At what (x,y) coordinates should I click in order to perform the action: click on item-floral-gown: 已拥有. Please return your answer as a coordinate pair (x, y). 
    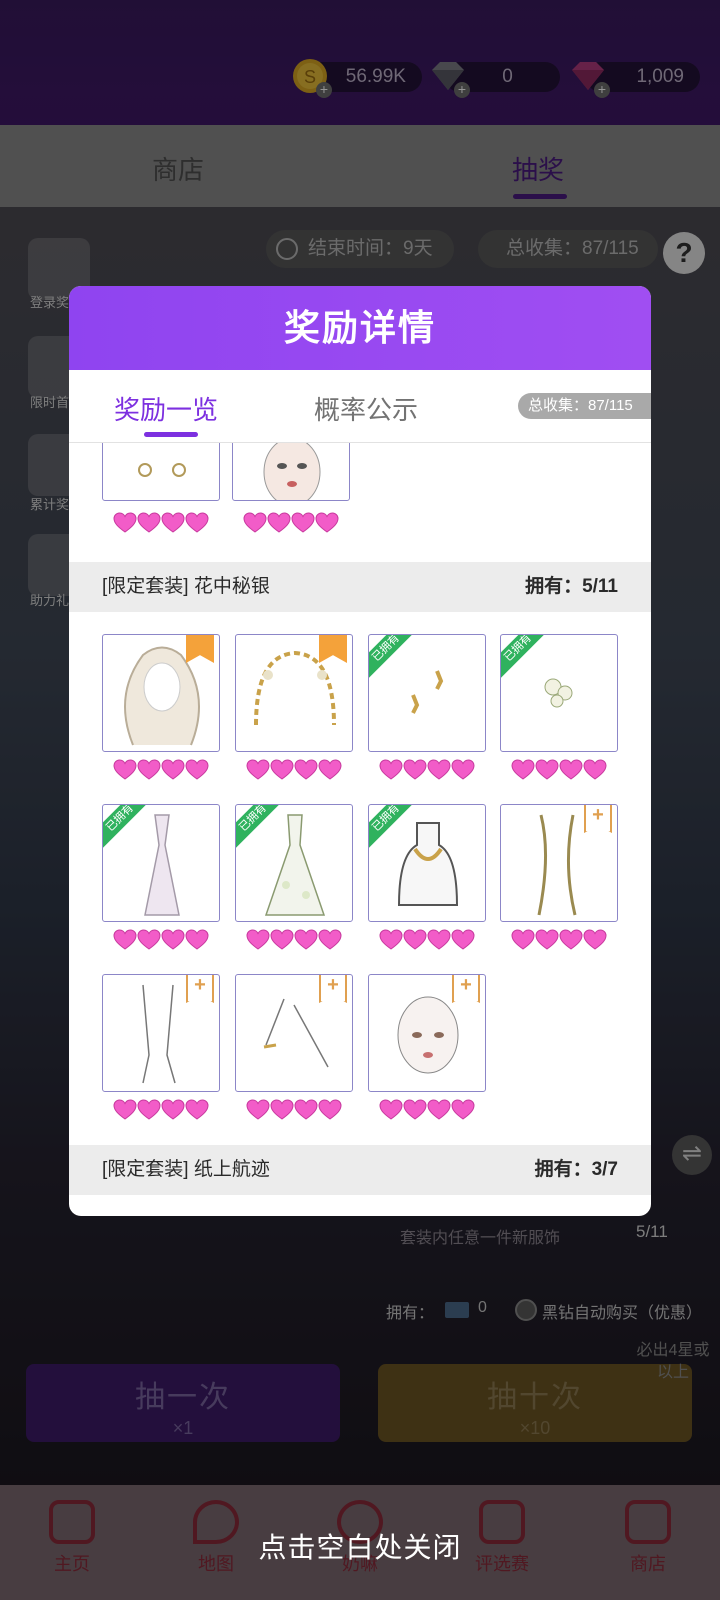
    Looking at the image, I should click on (294, 863).